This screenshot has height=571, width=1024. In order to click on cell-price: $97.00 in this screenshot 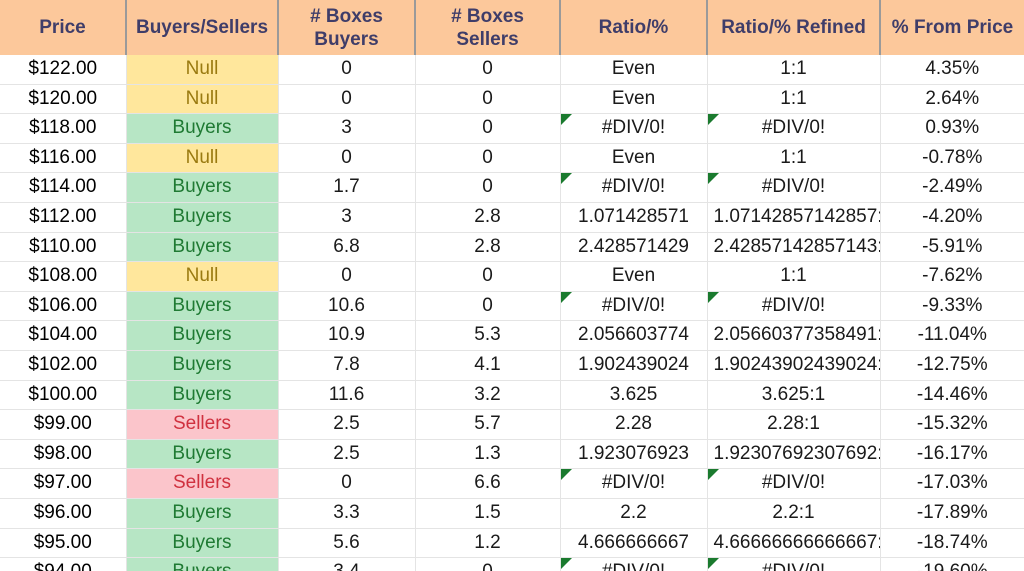, I will do `click(63, 483)`.